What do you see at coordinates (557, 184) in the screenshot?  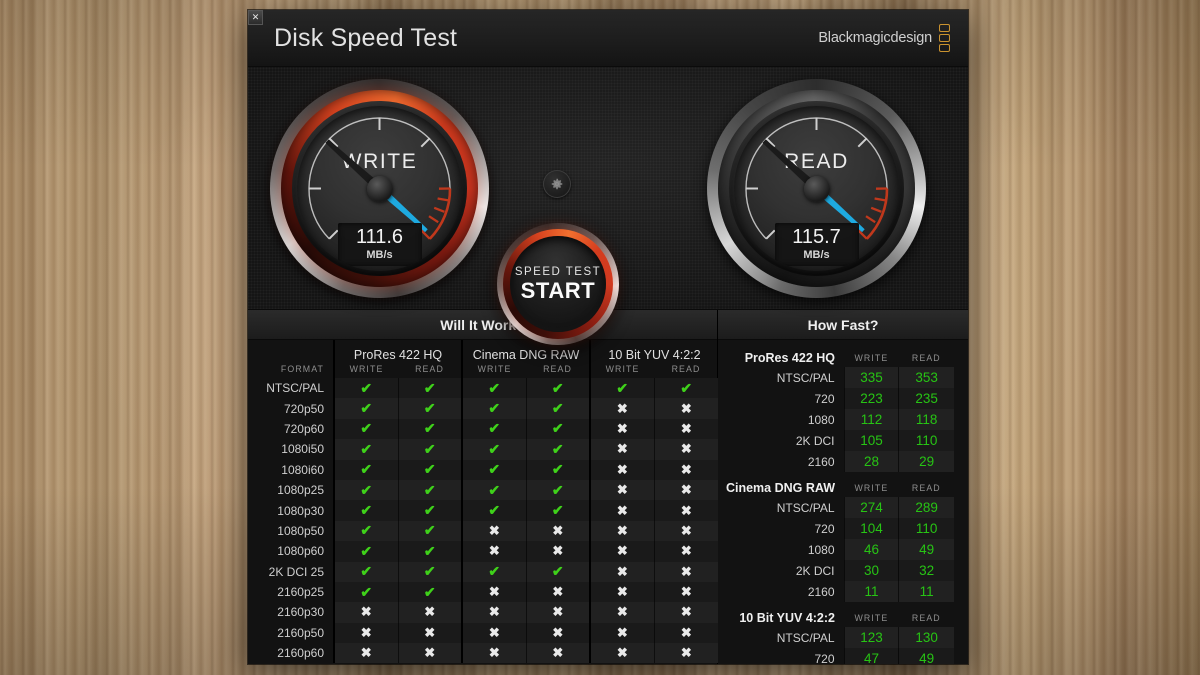 I see `settings-button` at bounding box center [557, 184].